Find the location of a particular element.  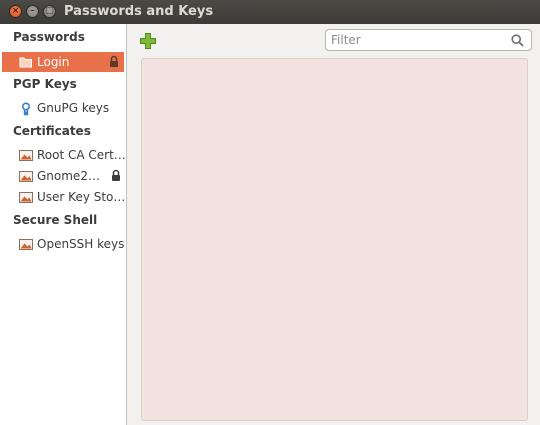

sidebar-item-login: Login is located at coordinates (63, 62).